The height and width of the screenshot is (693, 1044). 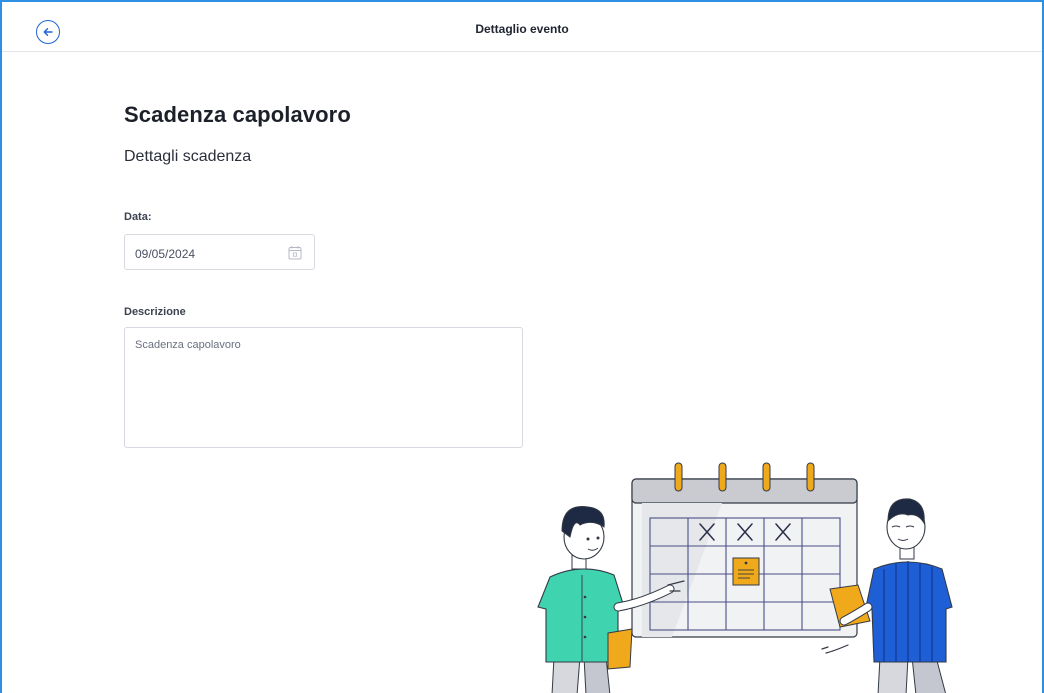 What do you see at coordinates (155, 312) in the screenshot?
I see `description-label: Descrizione` at bounding box center [155, 312].